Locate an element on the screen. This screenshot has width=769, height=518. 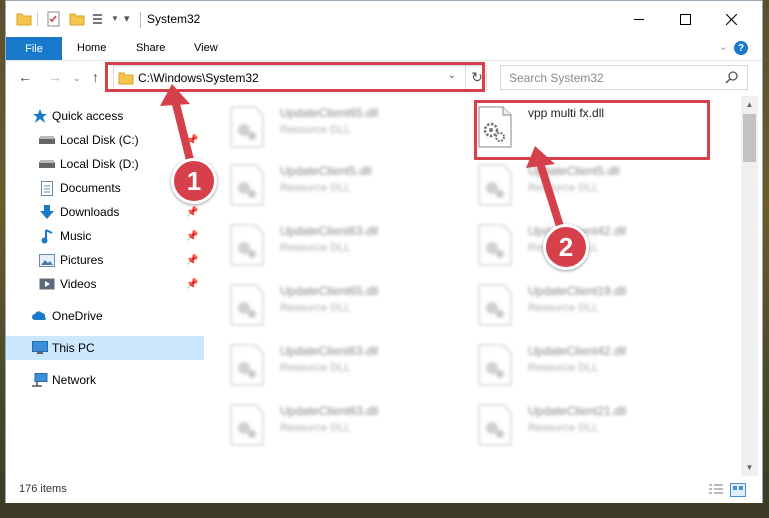
file-highlight is located at coordinates (592, 130).